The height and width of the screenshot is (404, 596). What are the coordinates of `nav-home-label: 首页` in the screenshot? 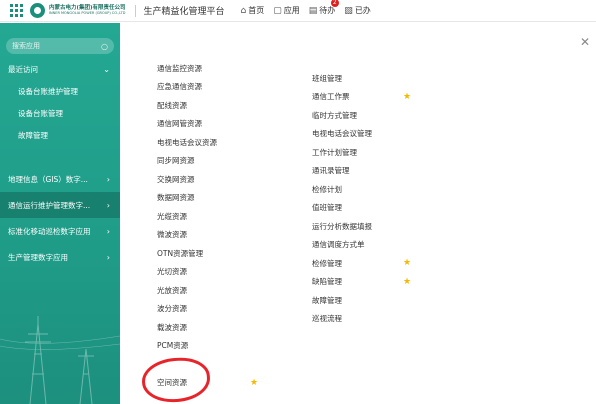 It's located at (256, 10).